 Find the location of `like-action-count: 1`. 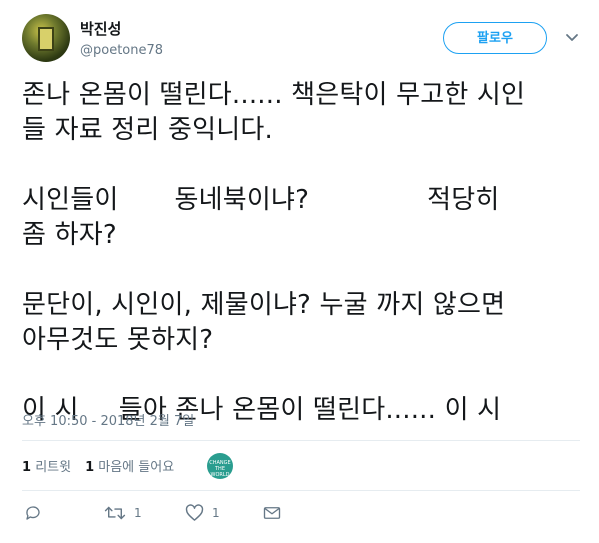

like-action-count: 1 is located at coordinates (216, 513).